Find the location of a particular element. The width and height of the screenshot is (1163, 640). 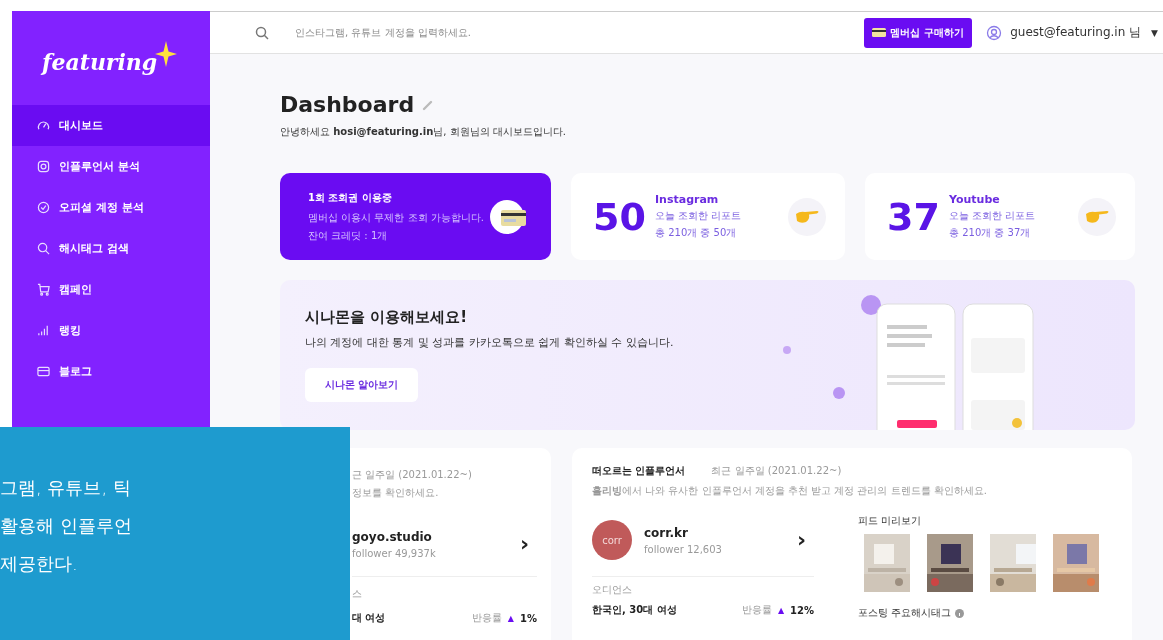

bar-chart-icon is located at coordinates (43, 330).